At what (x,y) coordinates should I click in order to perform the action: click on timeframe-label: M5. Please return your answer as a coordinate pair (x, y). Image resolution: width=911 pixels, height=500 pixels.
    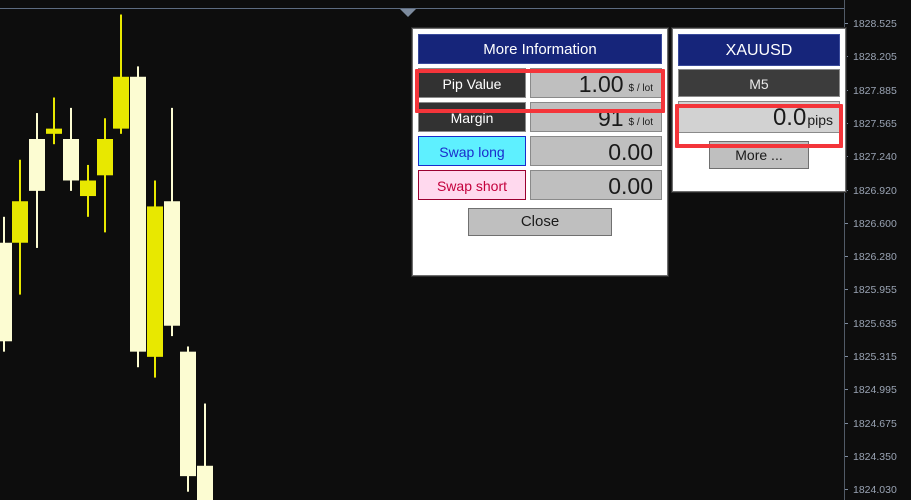
    Looking at the image, I should click on (759, 83).